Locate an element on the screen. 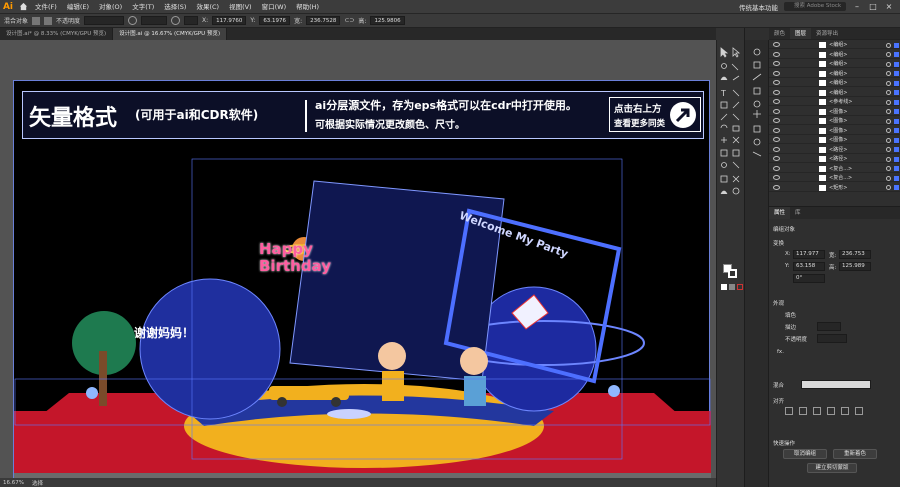  transform-h-field: 125.989 is located at coordinates (855, 266).